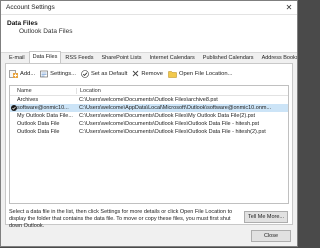  What do you see at coordinates (149, 8) in the screenshot?
I see `title-bar: Account Settings ✕` at bounding box center [149, 8].